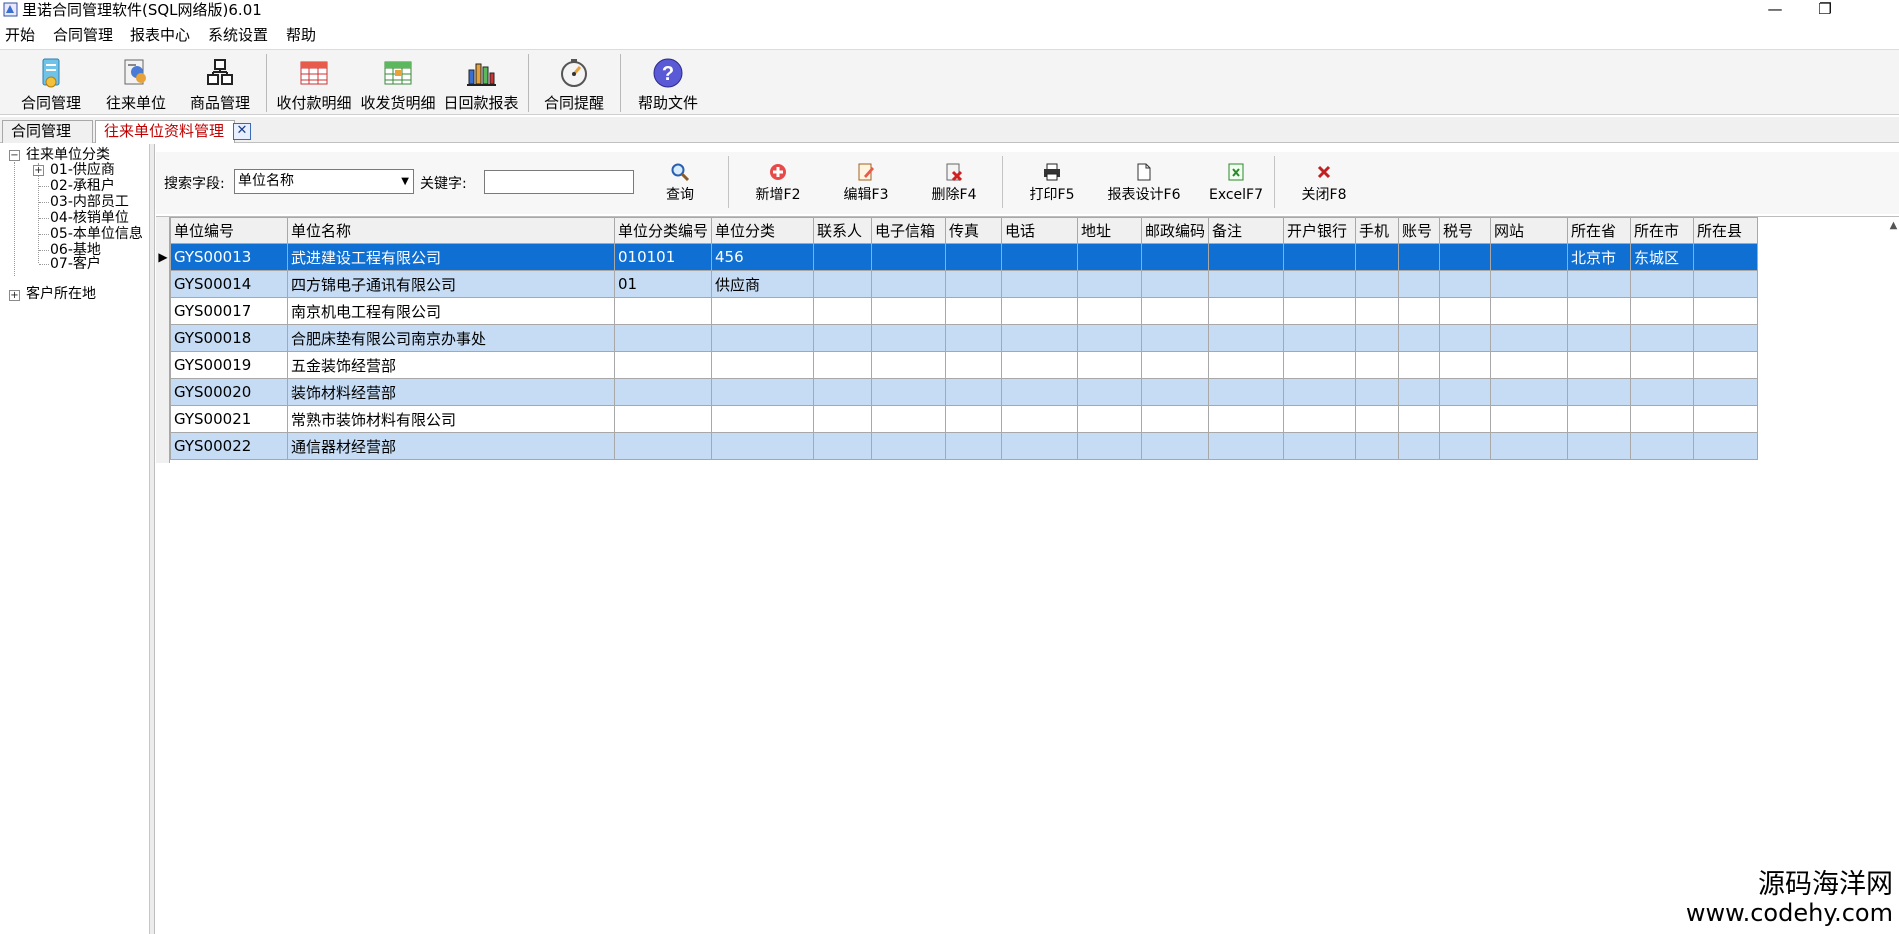  I want to click on column-header: 单位编号, so click(229, 230).